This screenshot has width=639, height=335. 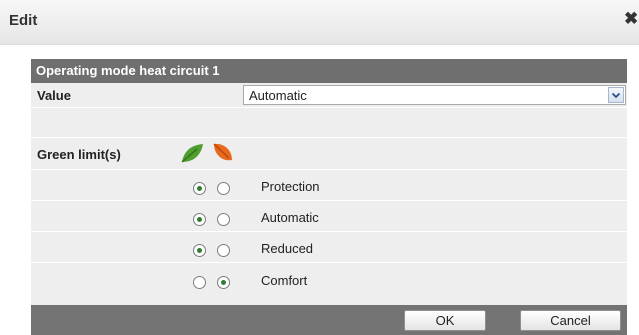 I want to click on close-icon: ✖, so click(x=631, y=19).